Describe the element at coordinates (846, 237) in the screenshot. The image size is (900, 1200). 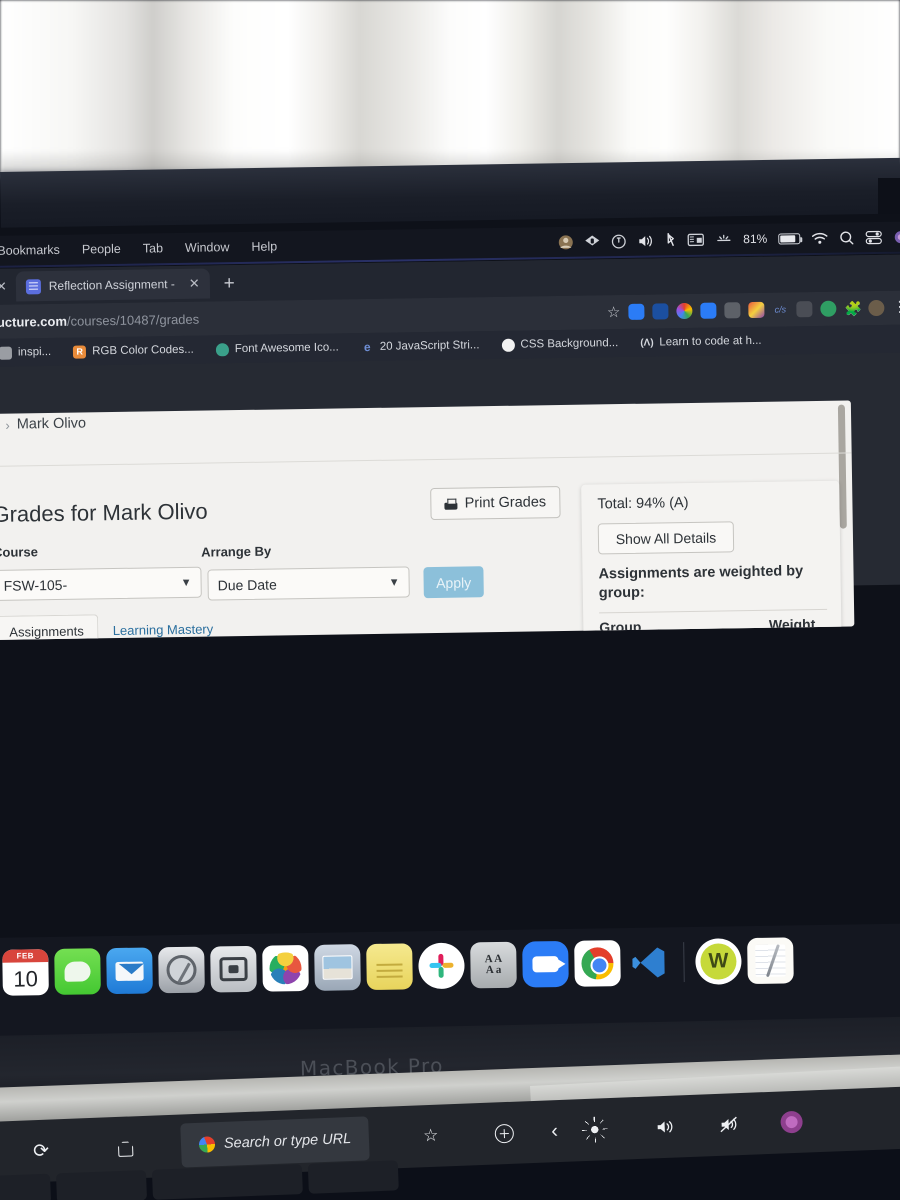
I see `spotlight-search-icon` at that location.